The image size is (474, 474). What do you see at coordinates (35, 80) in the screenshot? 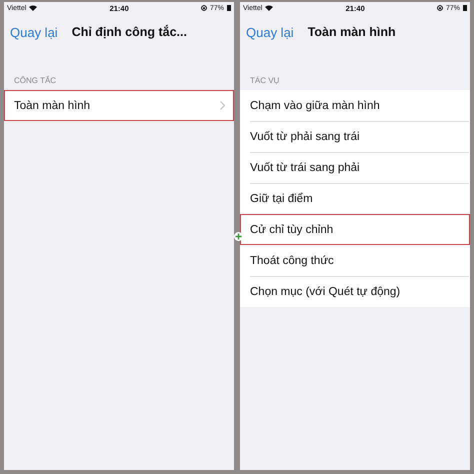
I see `section-header: CÔNG TẮC` at bounding box center [35, 80].